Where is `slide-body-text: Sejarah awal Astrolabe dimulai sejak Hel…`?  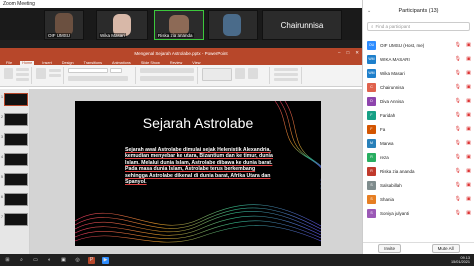
slide-body-text: Sejarah awal Astrolabe dimulai sejak Hel… is located at coordinates (199, 166).